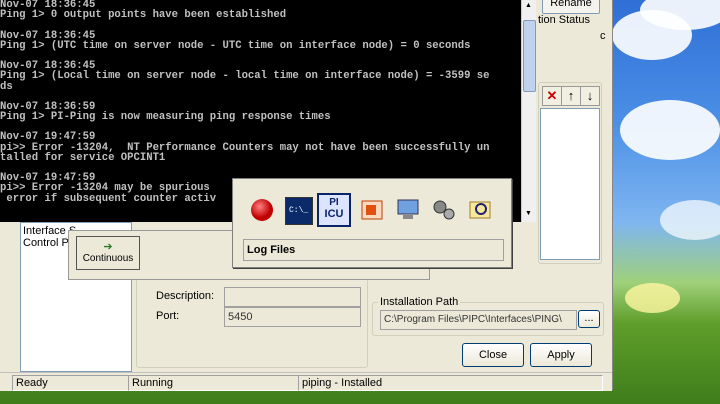 This screenshot has height=404, width=720. I want to click on interface-status-label: tion Status, so click(564, 20).